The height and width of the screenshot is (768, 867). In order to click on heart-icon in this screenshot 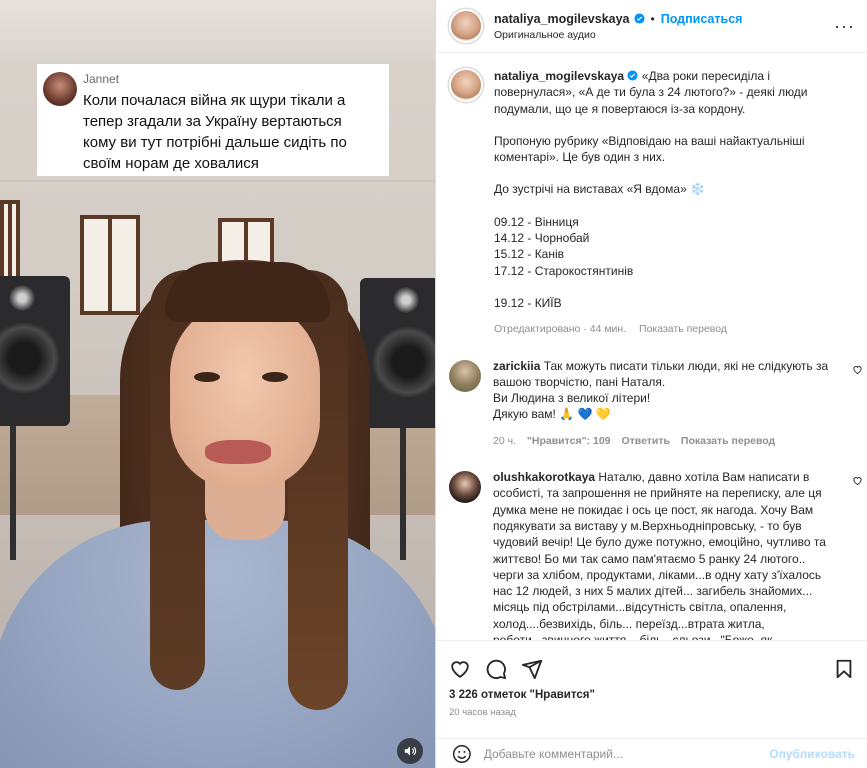, I will do `click(460, 669)`.